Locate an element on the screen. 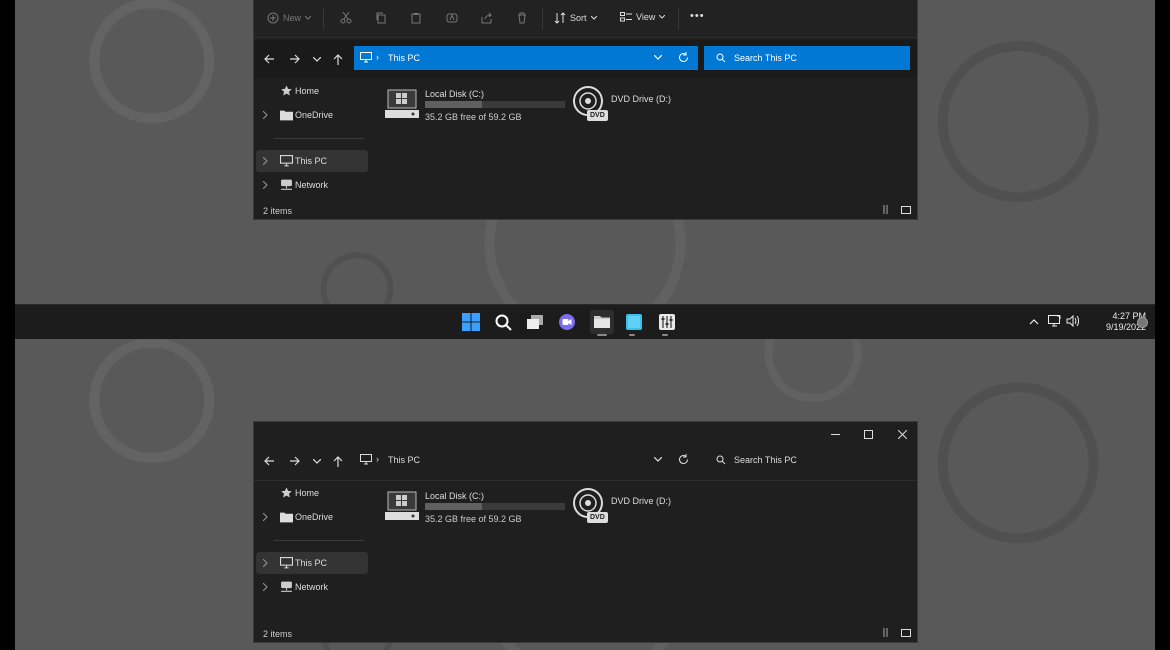  copy-button is located at coordinates (381, 18).